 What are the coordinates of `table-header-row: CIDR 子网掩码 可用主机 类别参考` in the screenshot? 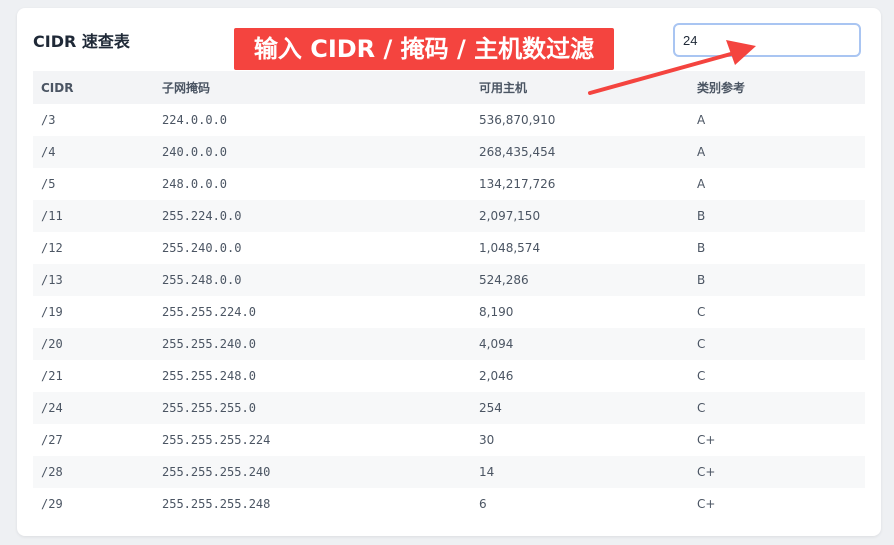 It's located at (449, 87).